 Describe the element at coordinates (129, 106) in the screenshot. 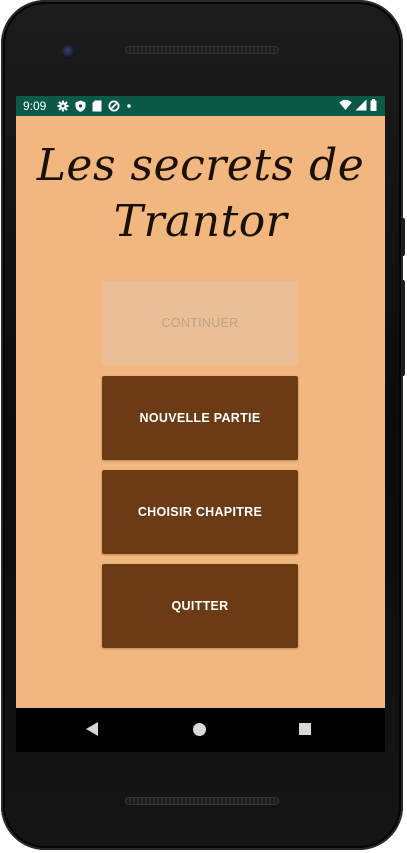

I see `dot-icon` at that location.